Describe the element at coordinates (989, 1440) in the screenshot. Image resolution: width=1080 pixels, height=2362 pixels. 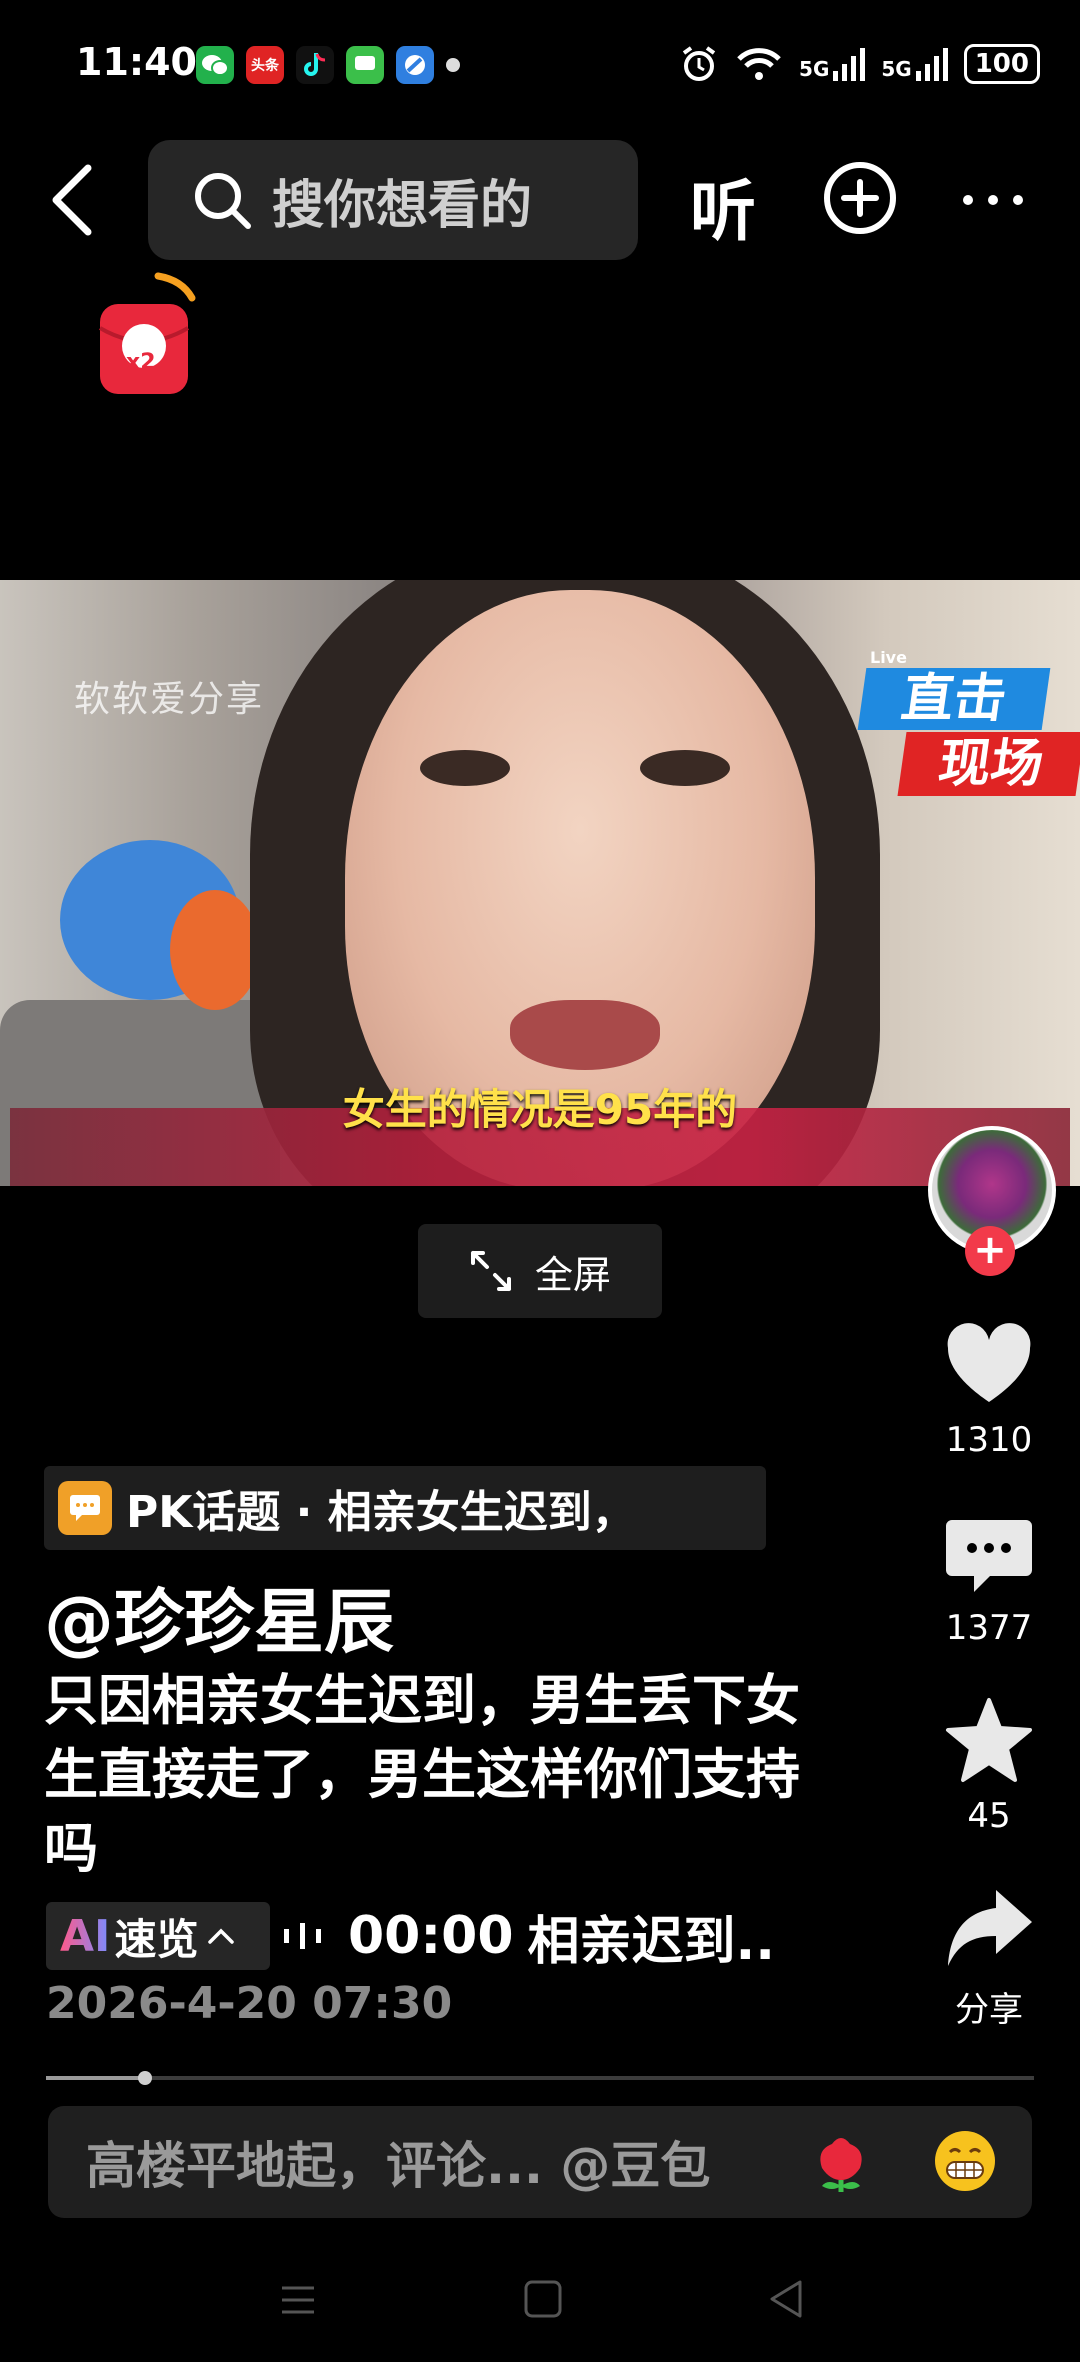
I see `like-count: 1310` at that location.